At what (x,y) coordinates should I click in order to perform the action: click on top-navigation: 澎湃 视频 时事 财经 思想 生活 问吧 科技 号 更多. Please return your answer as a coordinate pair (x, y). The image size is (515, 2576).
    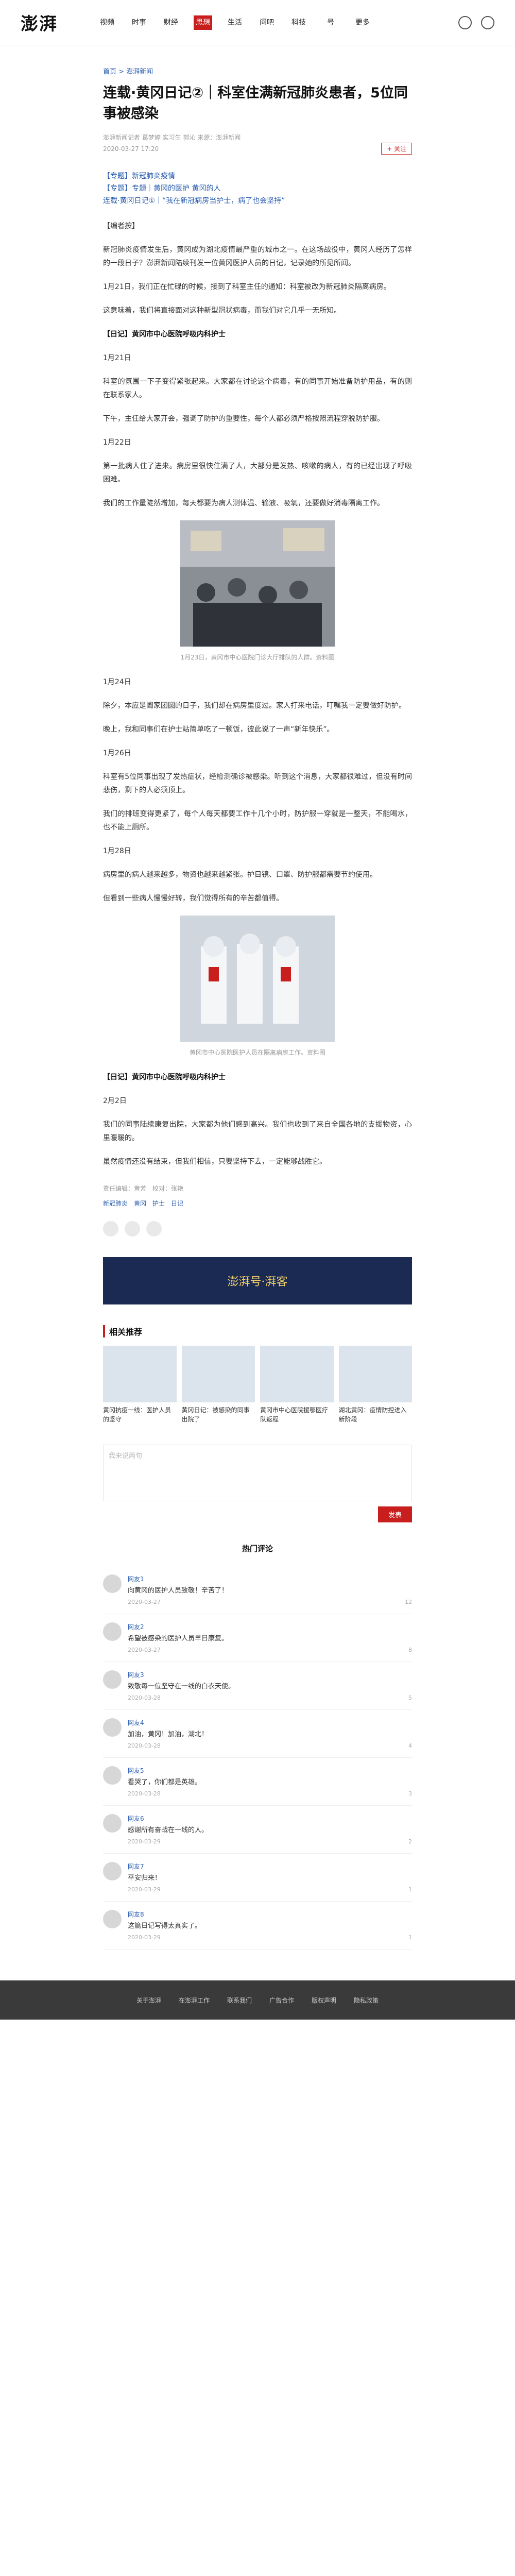
    Looking at the image, I should click on (257, 22).